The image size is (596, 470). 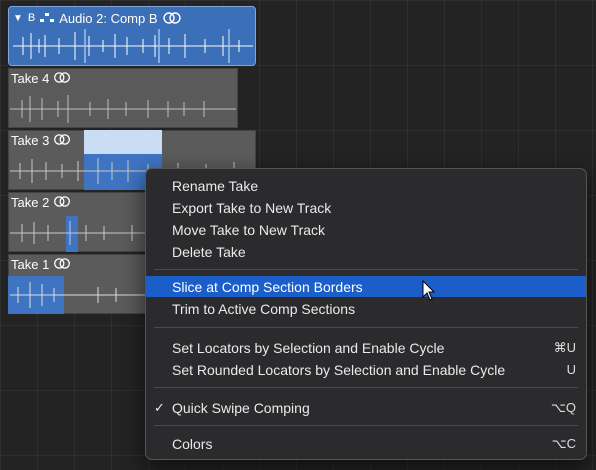 What do you see at coordinates (571, 369) in the screenshot?
I see `shortcut-label: U` at bounding box center [571, 369].